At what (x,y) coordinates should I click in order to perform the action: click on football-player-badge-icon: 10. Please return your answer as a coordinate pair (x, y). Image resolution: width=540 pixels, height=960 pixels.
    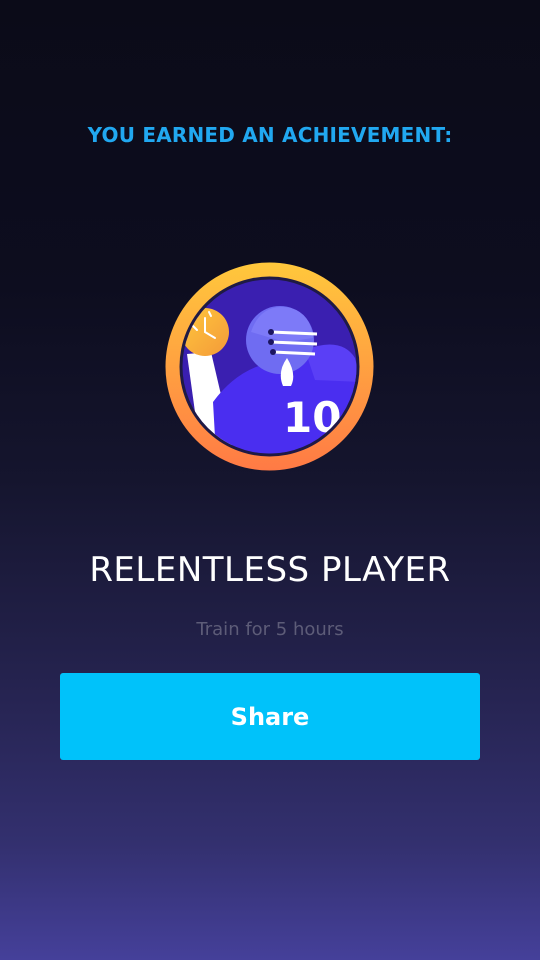
    Looking at the image, I should click on (269, 366).